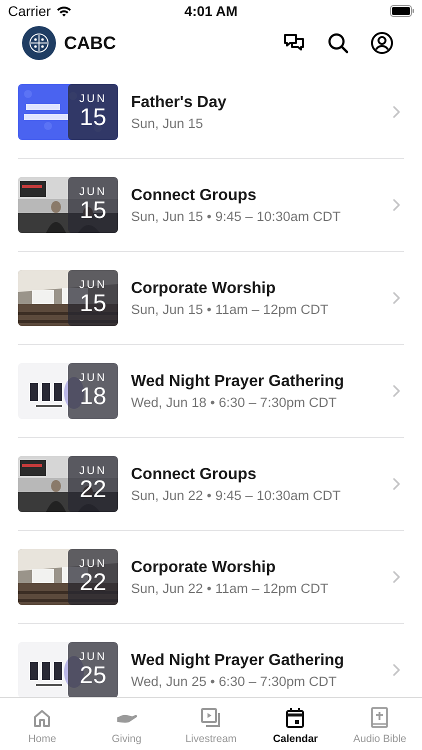 The height and width of the screenshot is (750, 422). Describe the element at coordinates (127, 718) in the screenshot. I see `hand-icon` at that location.